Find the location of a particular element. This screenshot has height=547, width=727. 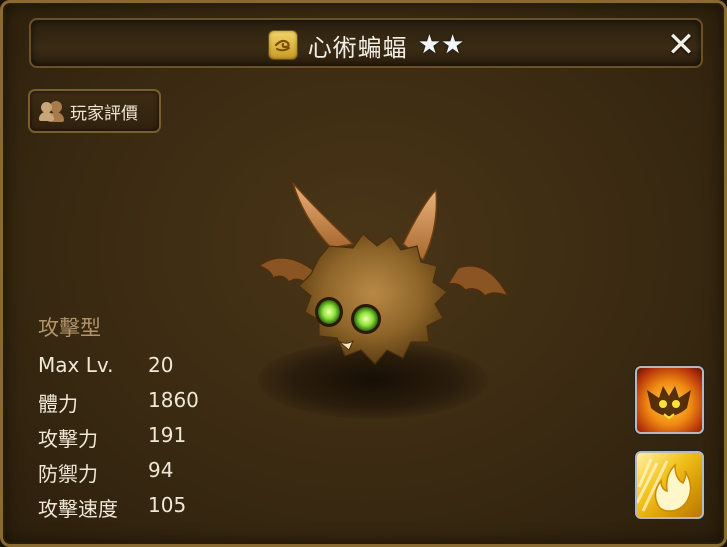

skill-2-button is located at coordinates (669, 485).